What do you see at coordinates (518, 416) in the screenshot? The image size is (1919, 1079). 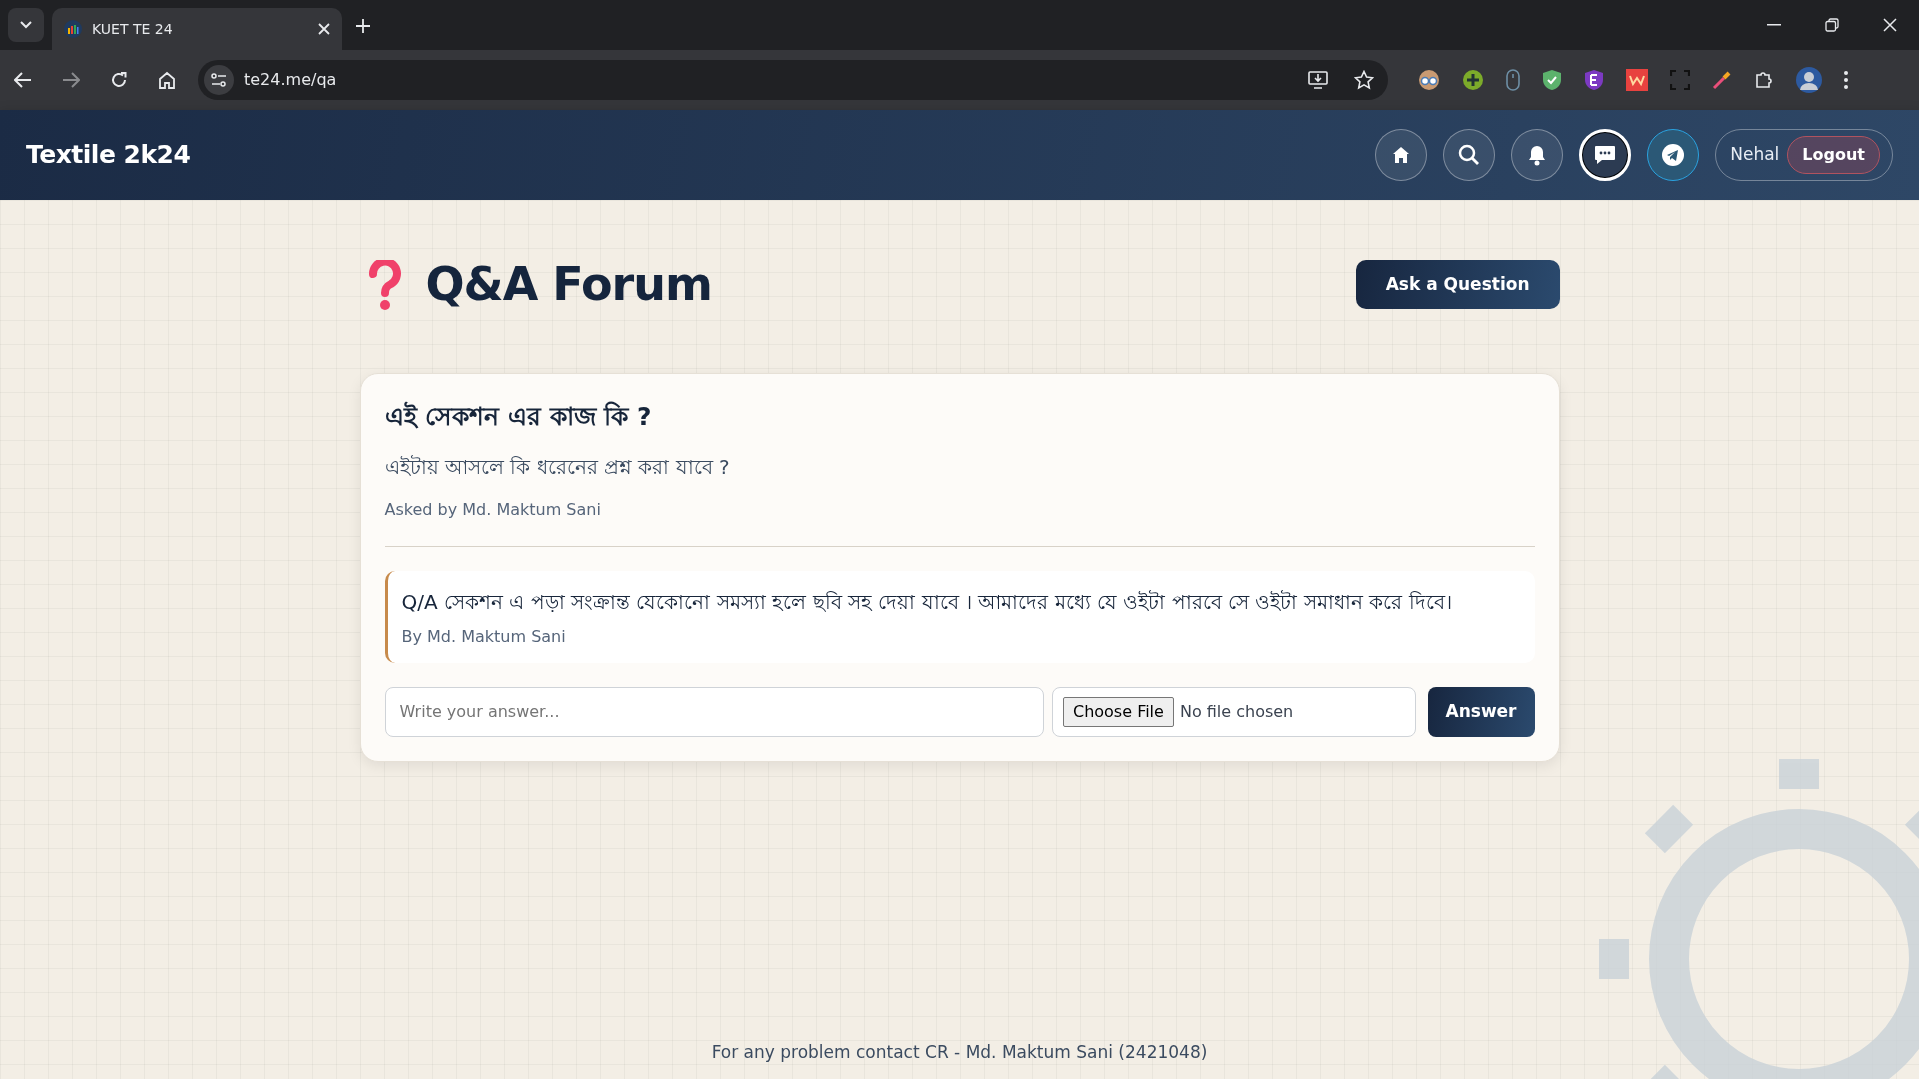 I see `question-title: এই সেকশন এর কাজ কি ?` at bounding box center [518, 416].